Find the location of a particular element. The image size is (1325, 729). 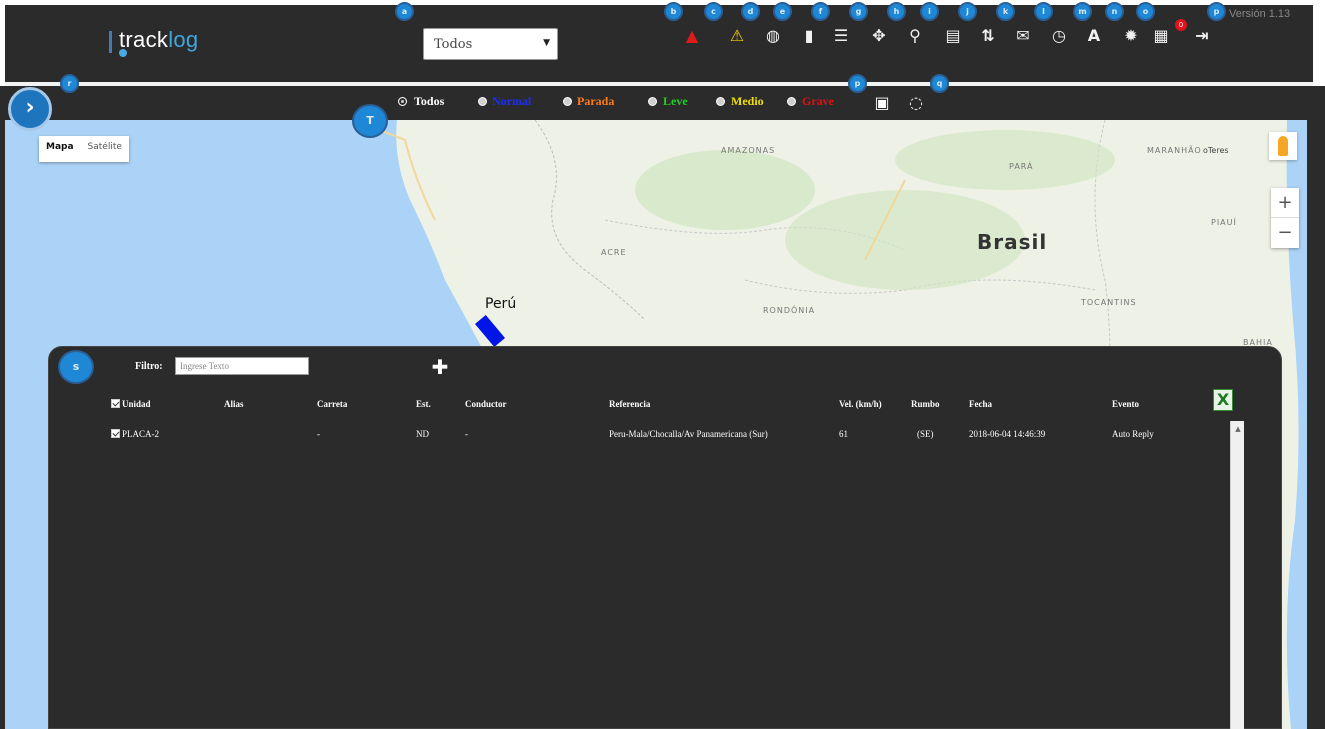

cell-conductor: - is located at coordinates (466, 434).